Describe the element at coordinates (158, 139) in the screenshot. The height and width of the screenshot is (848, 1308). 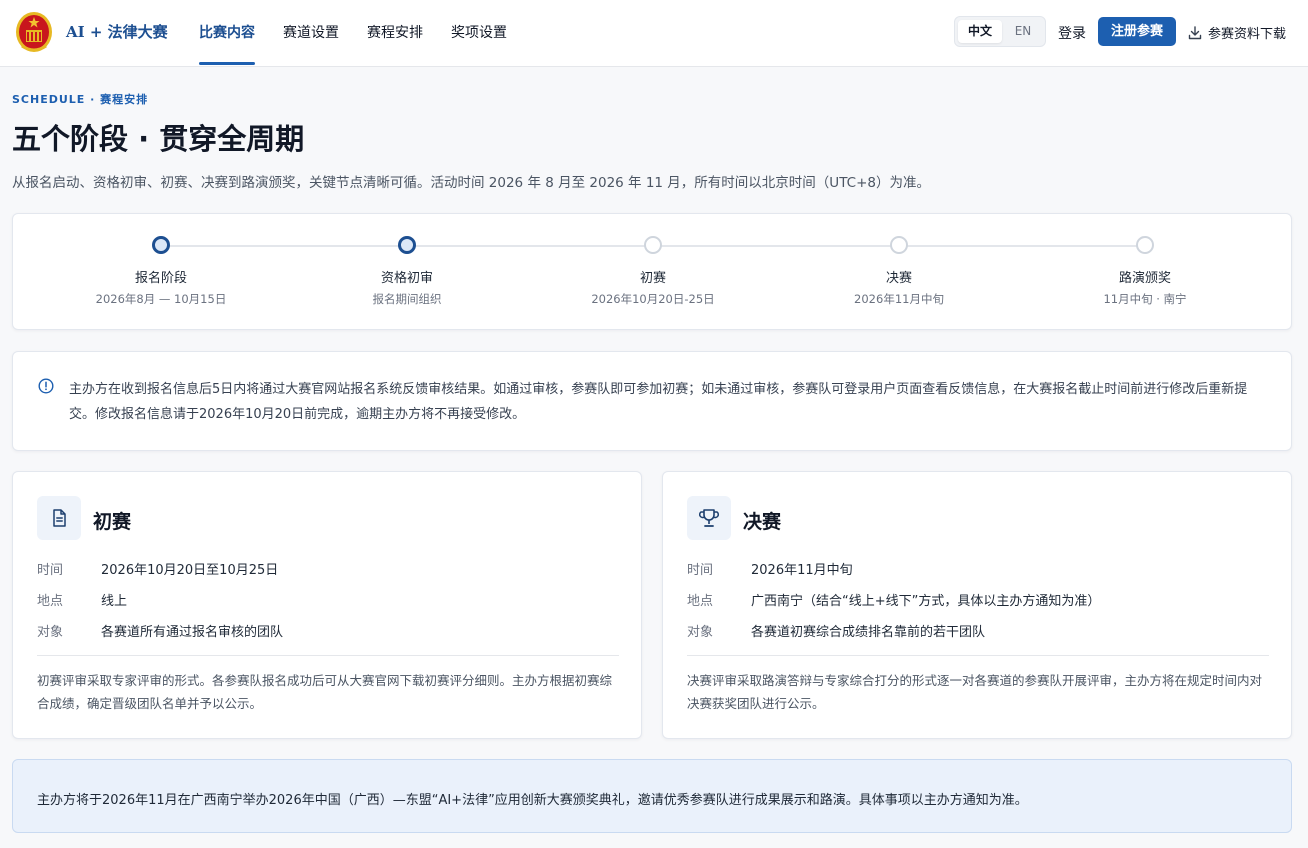
I see `page-title: 五个阶段 · 贯穿全周期` at that location.